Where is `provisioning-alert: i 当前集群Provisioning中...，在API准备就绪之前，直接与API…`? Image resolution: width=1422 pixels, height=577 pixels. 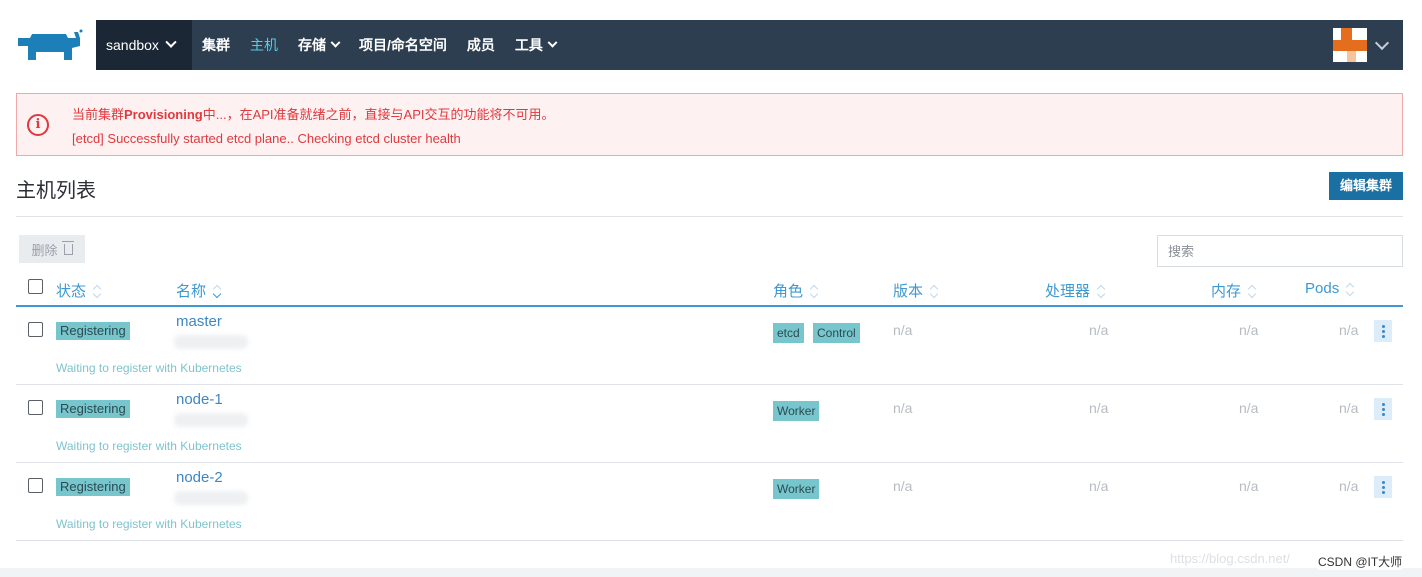
provisioning-alert: i 当前集群Provisioning中...，在API准备就绪之前，直接与API… is located at coordinates (709, 124).